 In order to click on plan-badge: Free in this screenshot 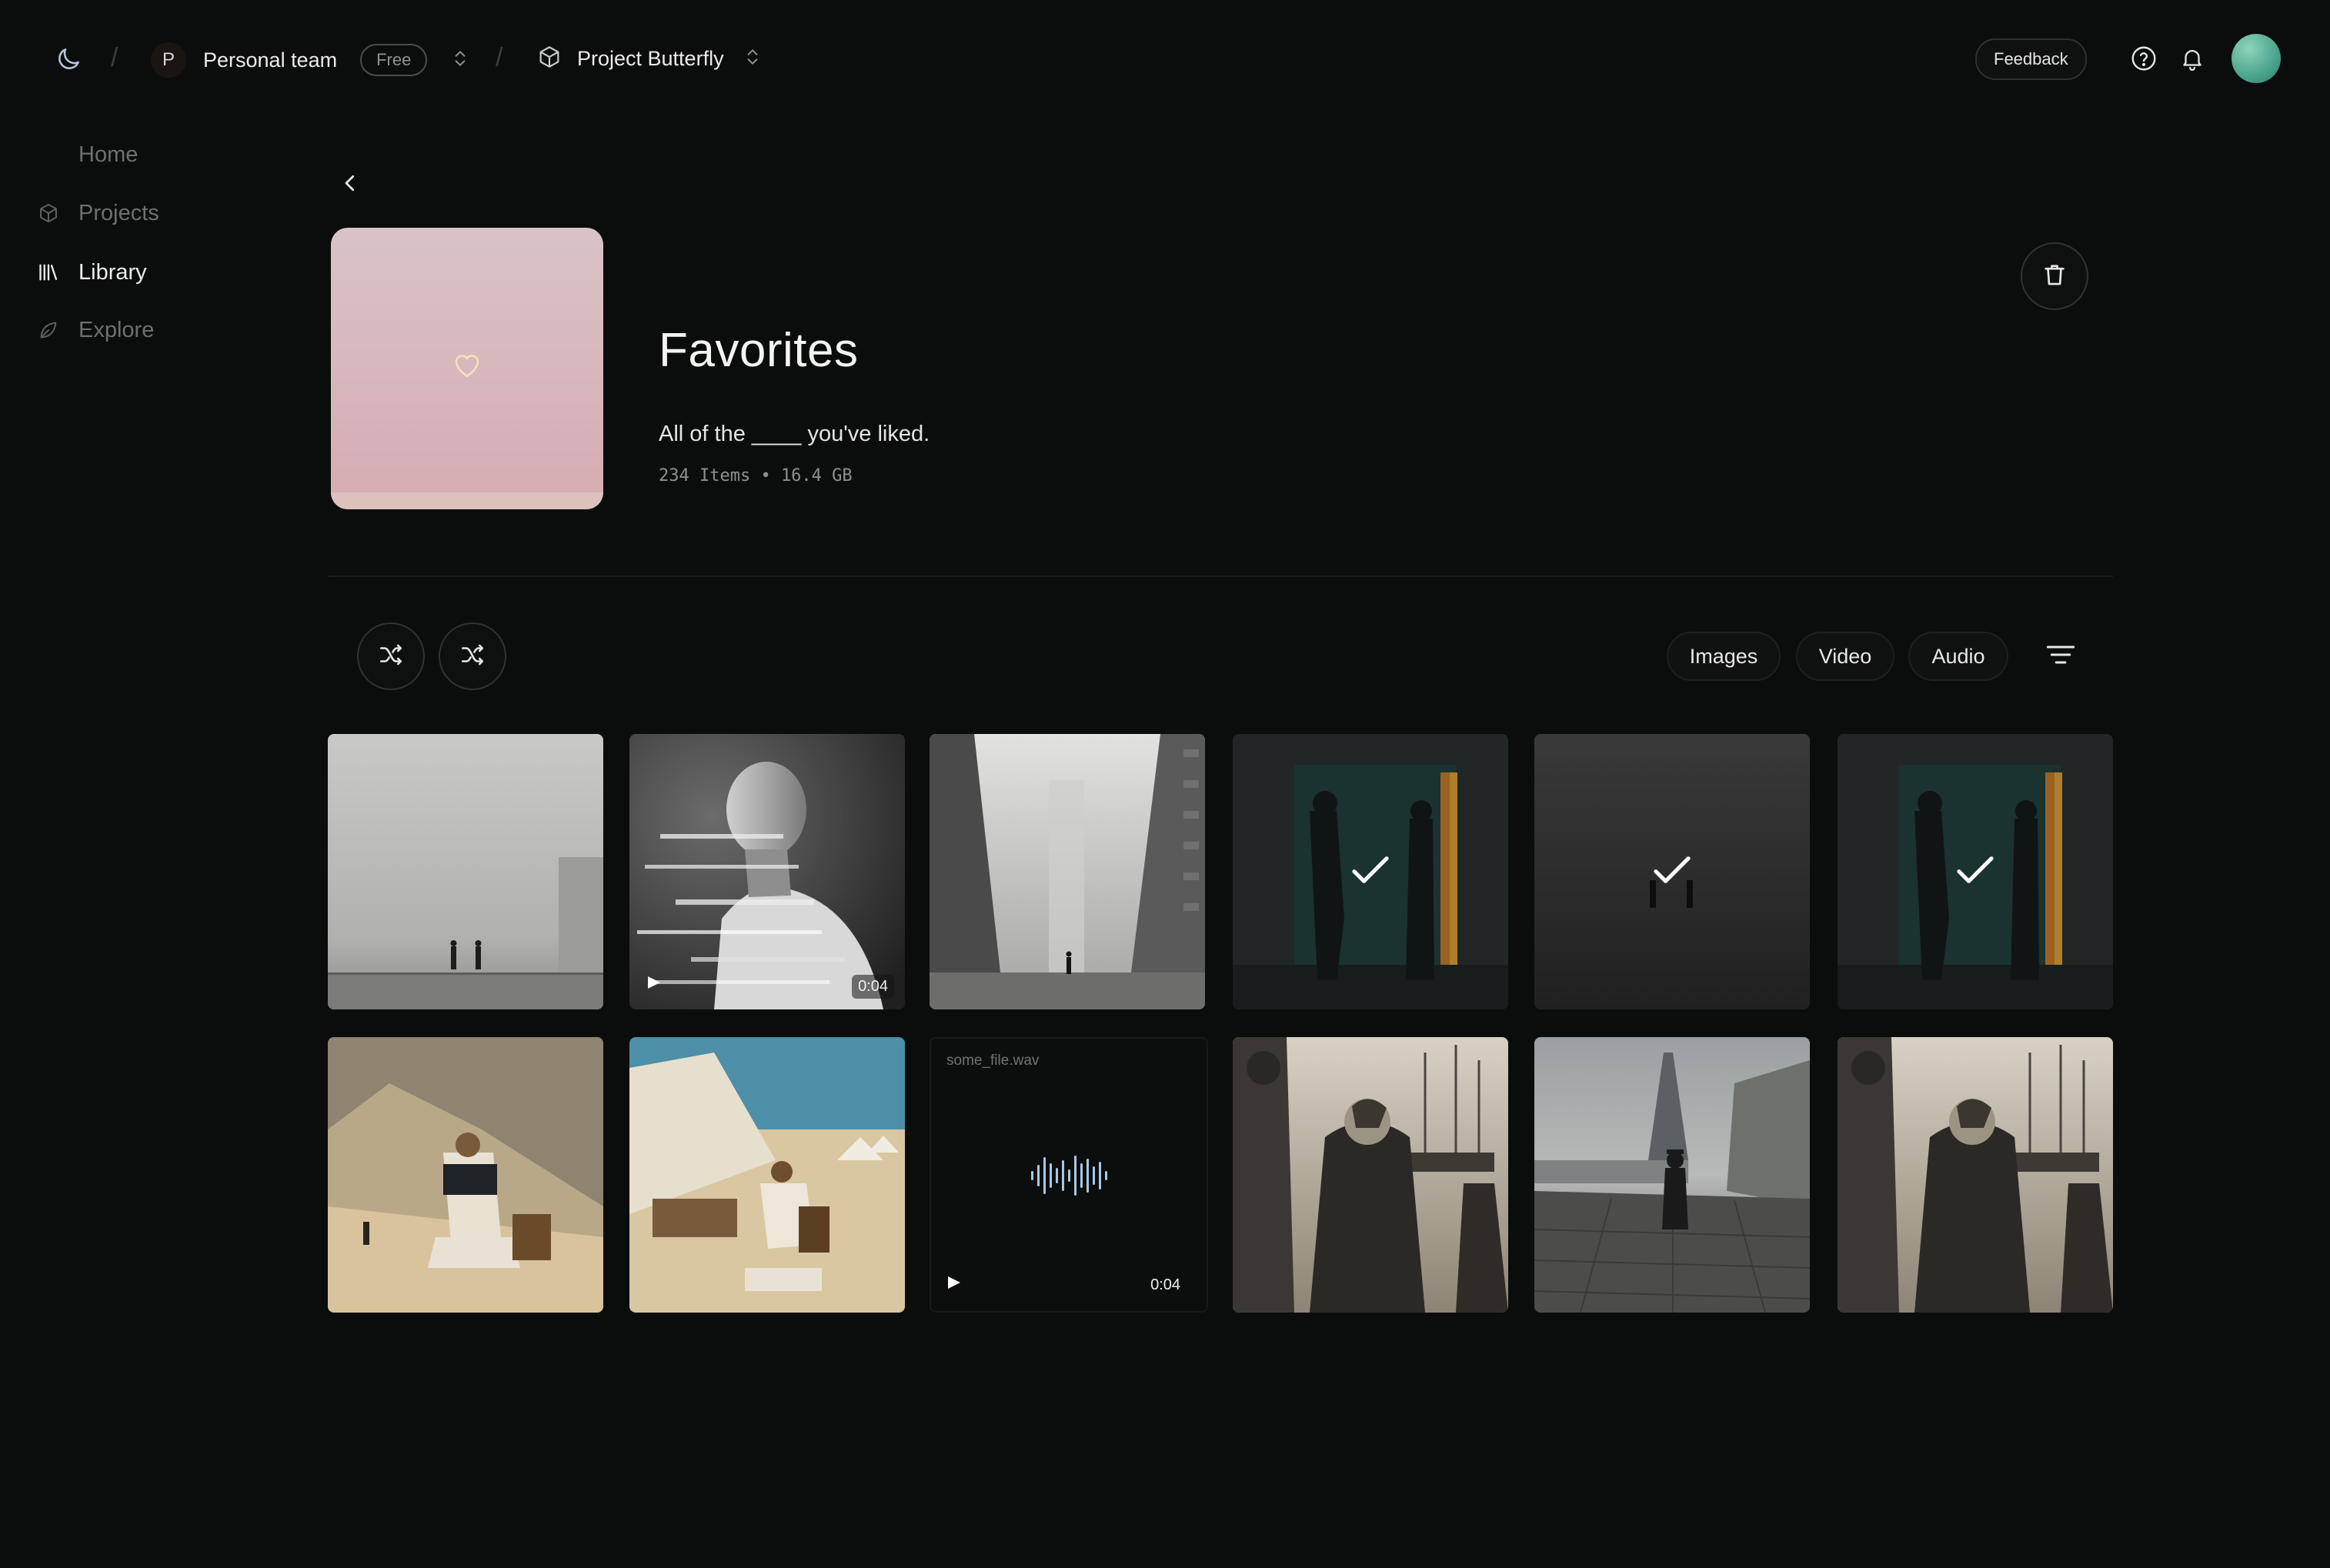, I will do `click(394, 60)`.